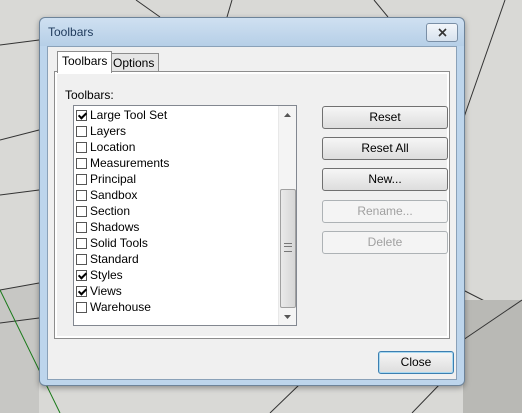 This screenshot has width=522, height=413. Describe the element at coordinates (120, 307) in the screenshot. I see `toolbar-item-label: Warehouse` at that location.